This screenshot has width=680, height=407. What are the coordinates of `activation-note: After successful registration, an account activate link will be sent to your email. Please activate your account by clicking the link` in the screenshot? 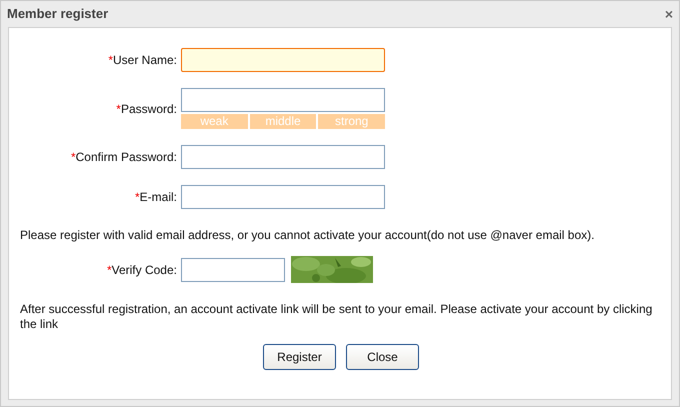 It's located at (336, 317).